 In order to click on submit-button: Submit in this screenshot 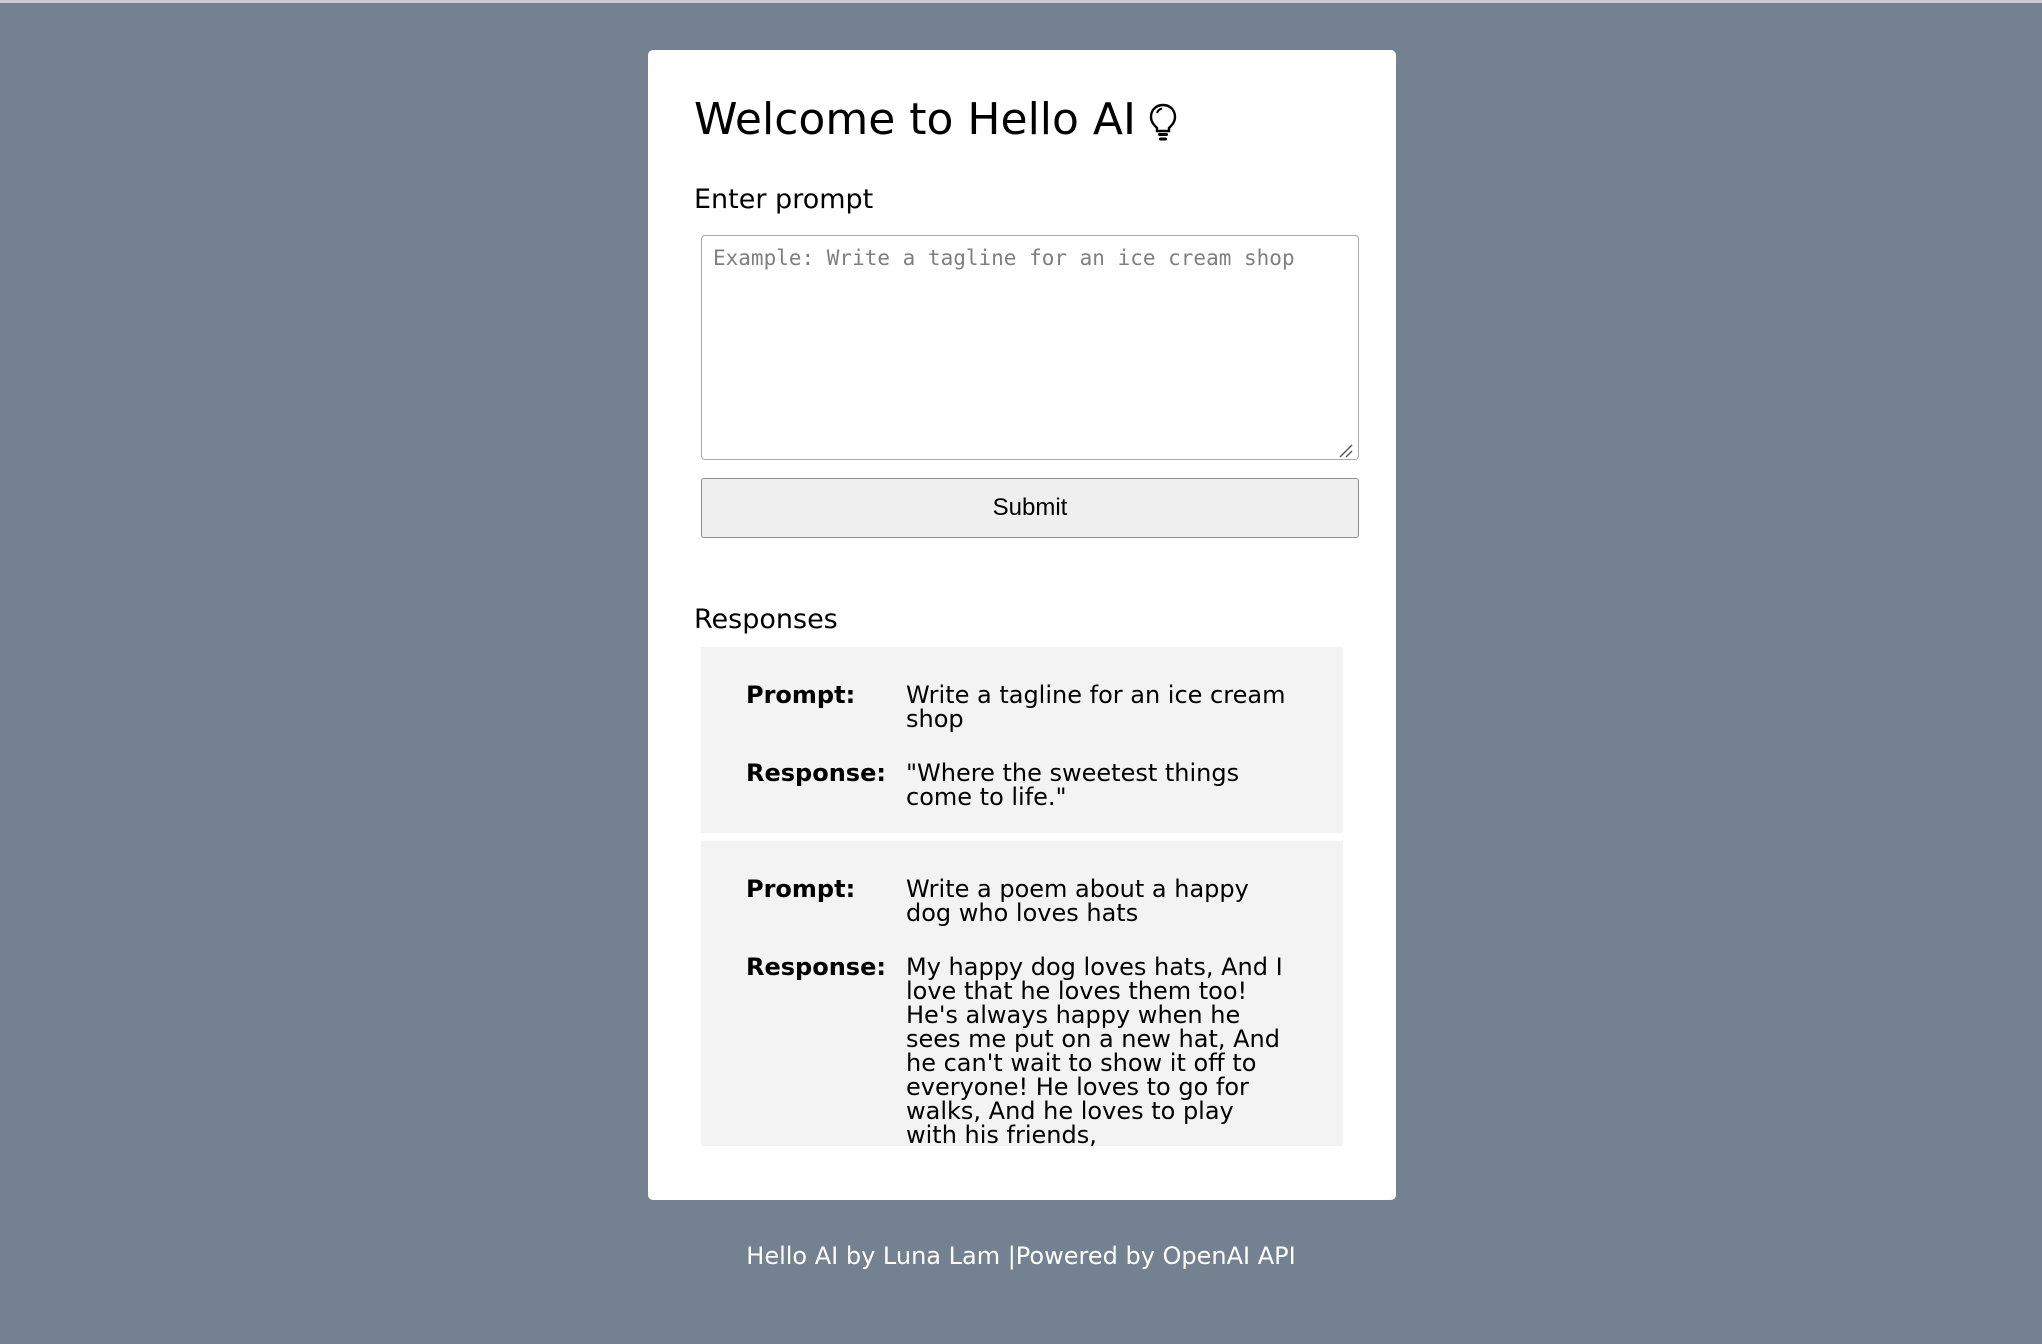, I will do `click(1030, 508)`.